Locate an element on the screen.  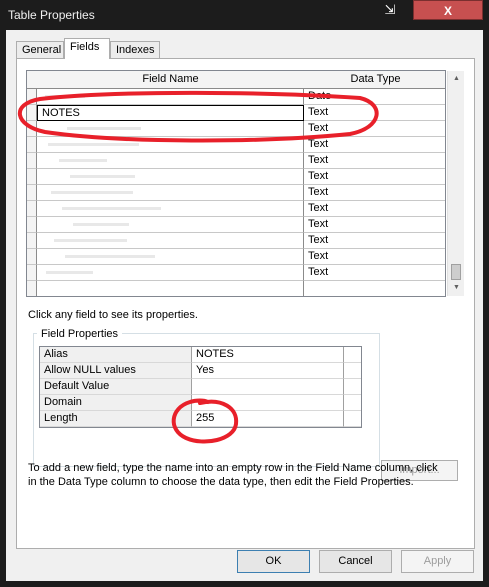
tab-general: General is located at coordinates (40, 49).